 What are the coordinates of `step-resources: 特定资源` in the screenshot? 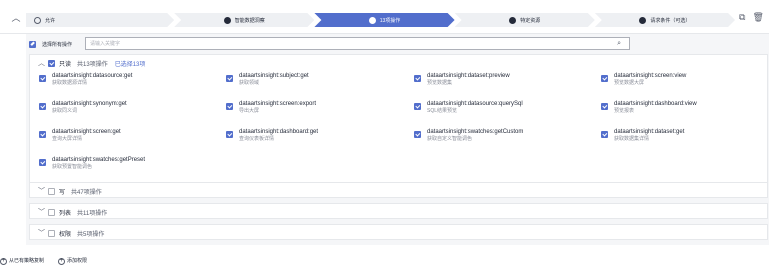 It's located at (525, 20).